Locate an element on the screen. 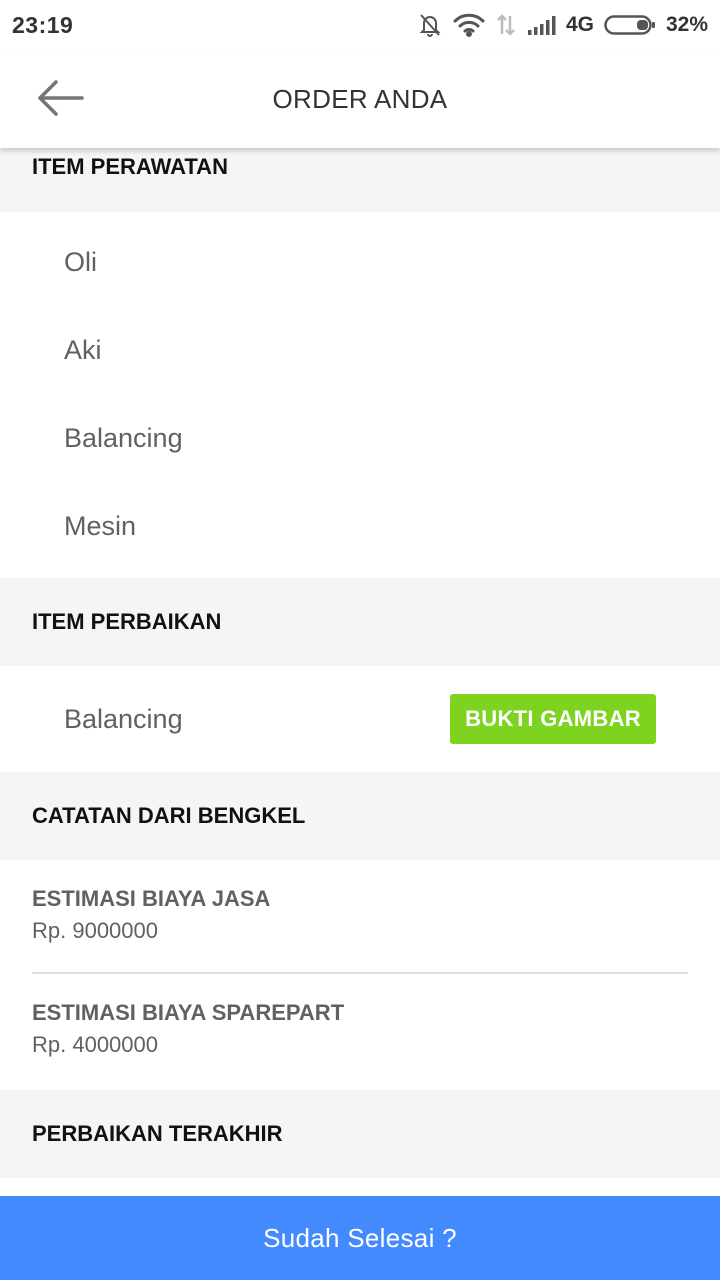  status-icons: 4G 32% is located at coordinates (563, 25).